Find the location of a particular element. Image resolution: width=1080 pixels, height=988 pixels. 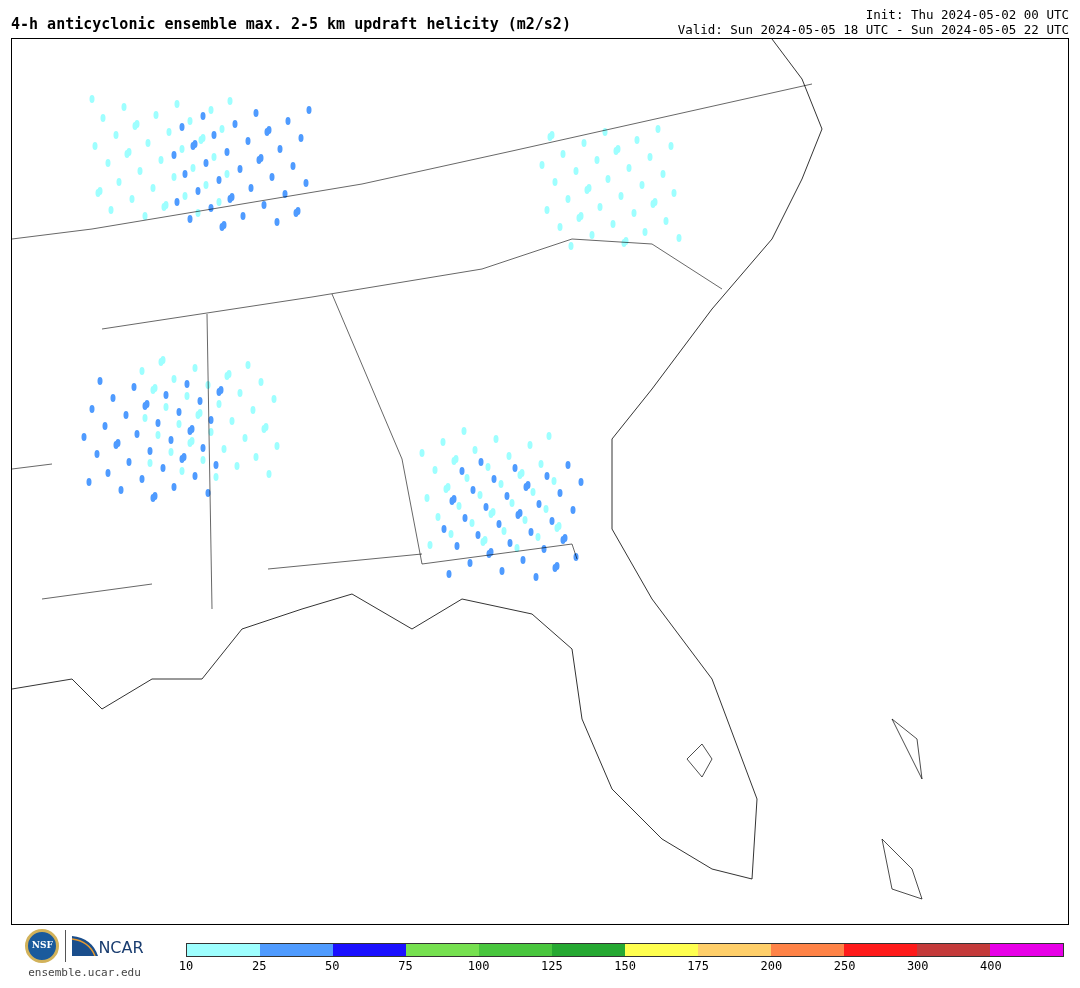

ncar-logo: NCAR is located at coordinates (108, 946).